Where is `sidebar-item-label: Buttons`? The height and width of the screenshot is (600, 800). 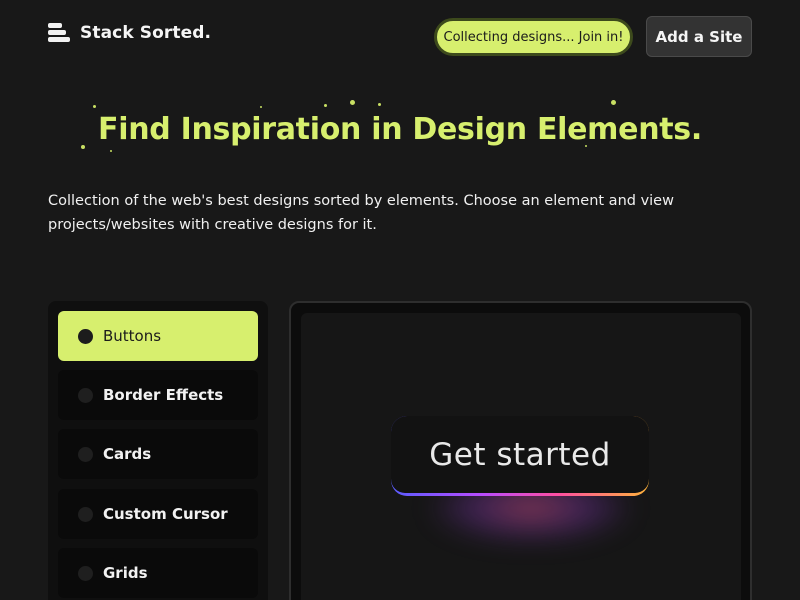 sidebar-item-label: Buttons is located at coordinates (132, 336).